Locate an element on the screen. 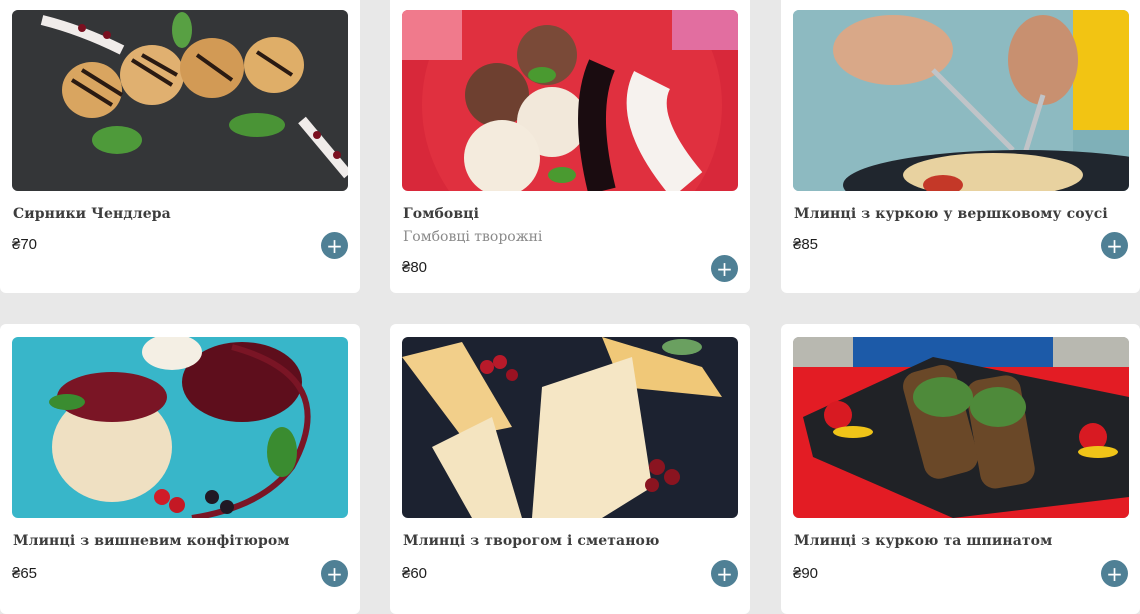  syrnyky-image is located at coordinates (180, 100).